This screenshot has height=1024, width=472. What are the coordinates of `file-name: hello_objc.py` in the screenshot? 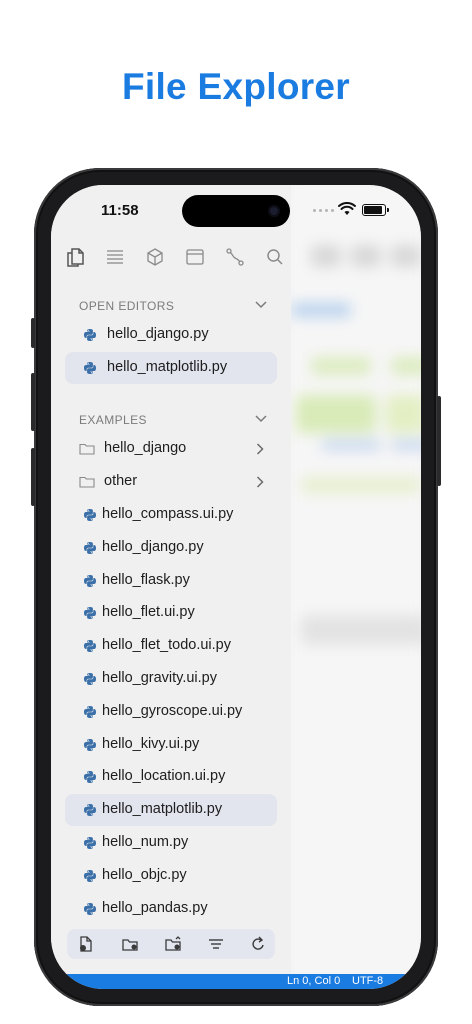 It's located at (144, 874).